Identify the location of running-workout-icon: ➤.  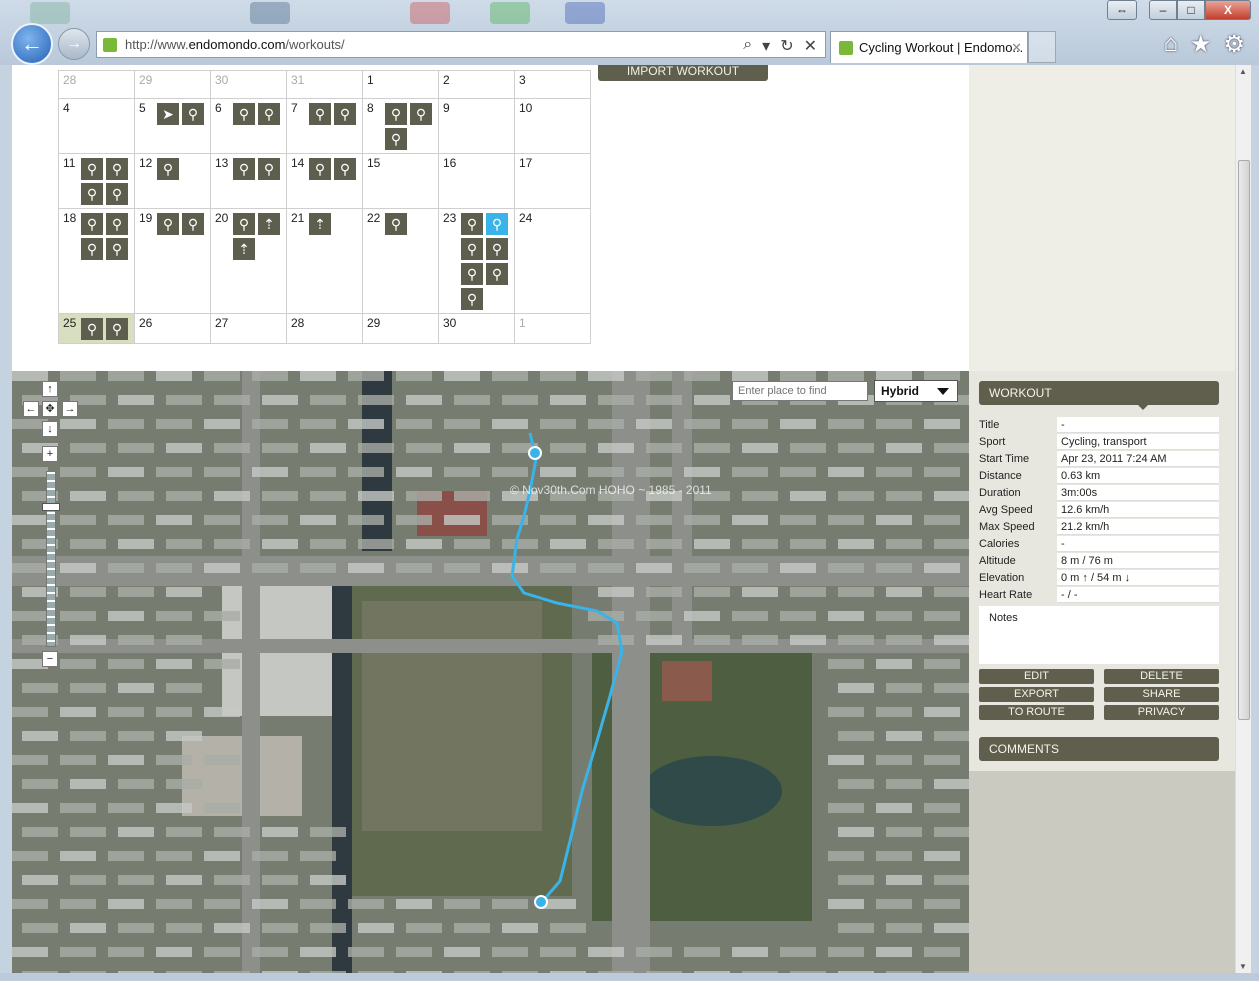
(168, 114).